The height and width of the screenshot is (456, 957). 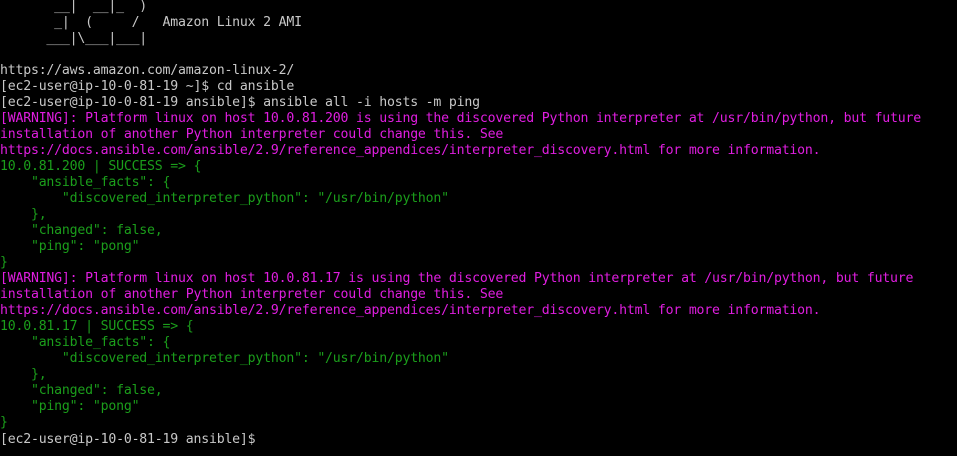 I want to click on command-line-cd: [ec2-user@ip-10-0-81-19 ~]$ cd ansible, so click(x=147, y=86).